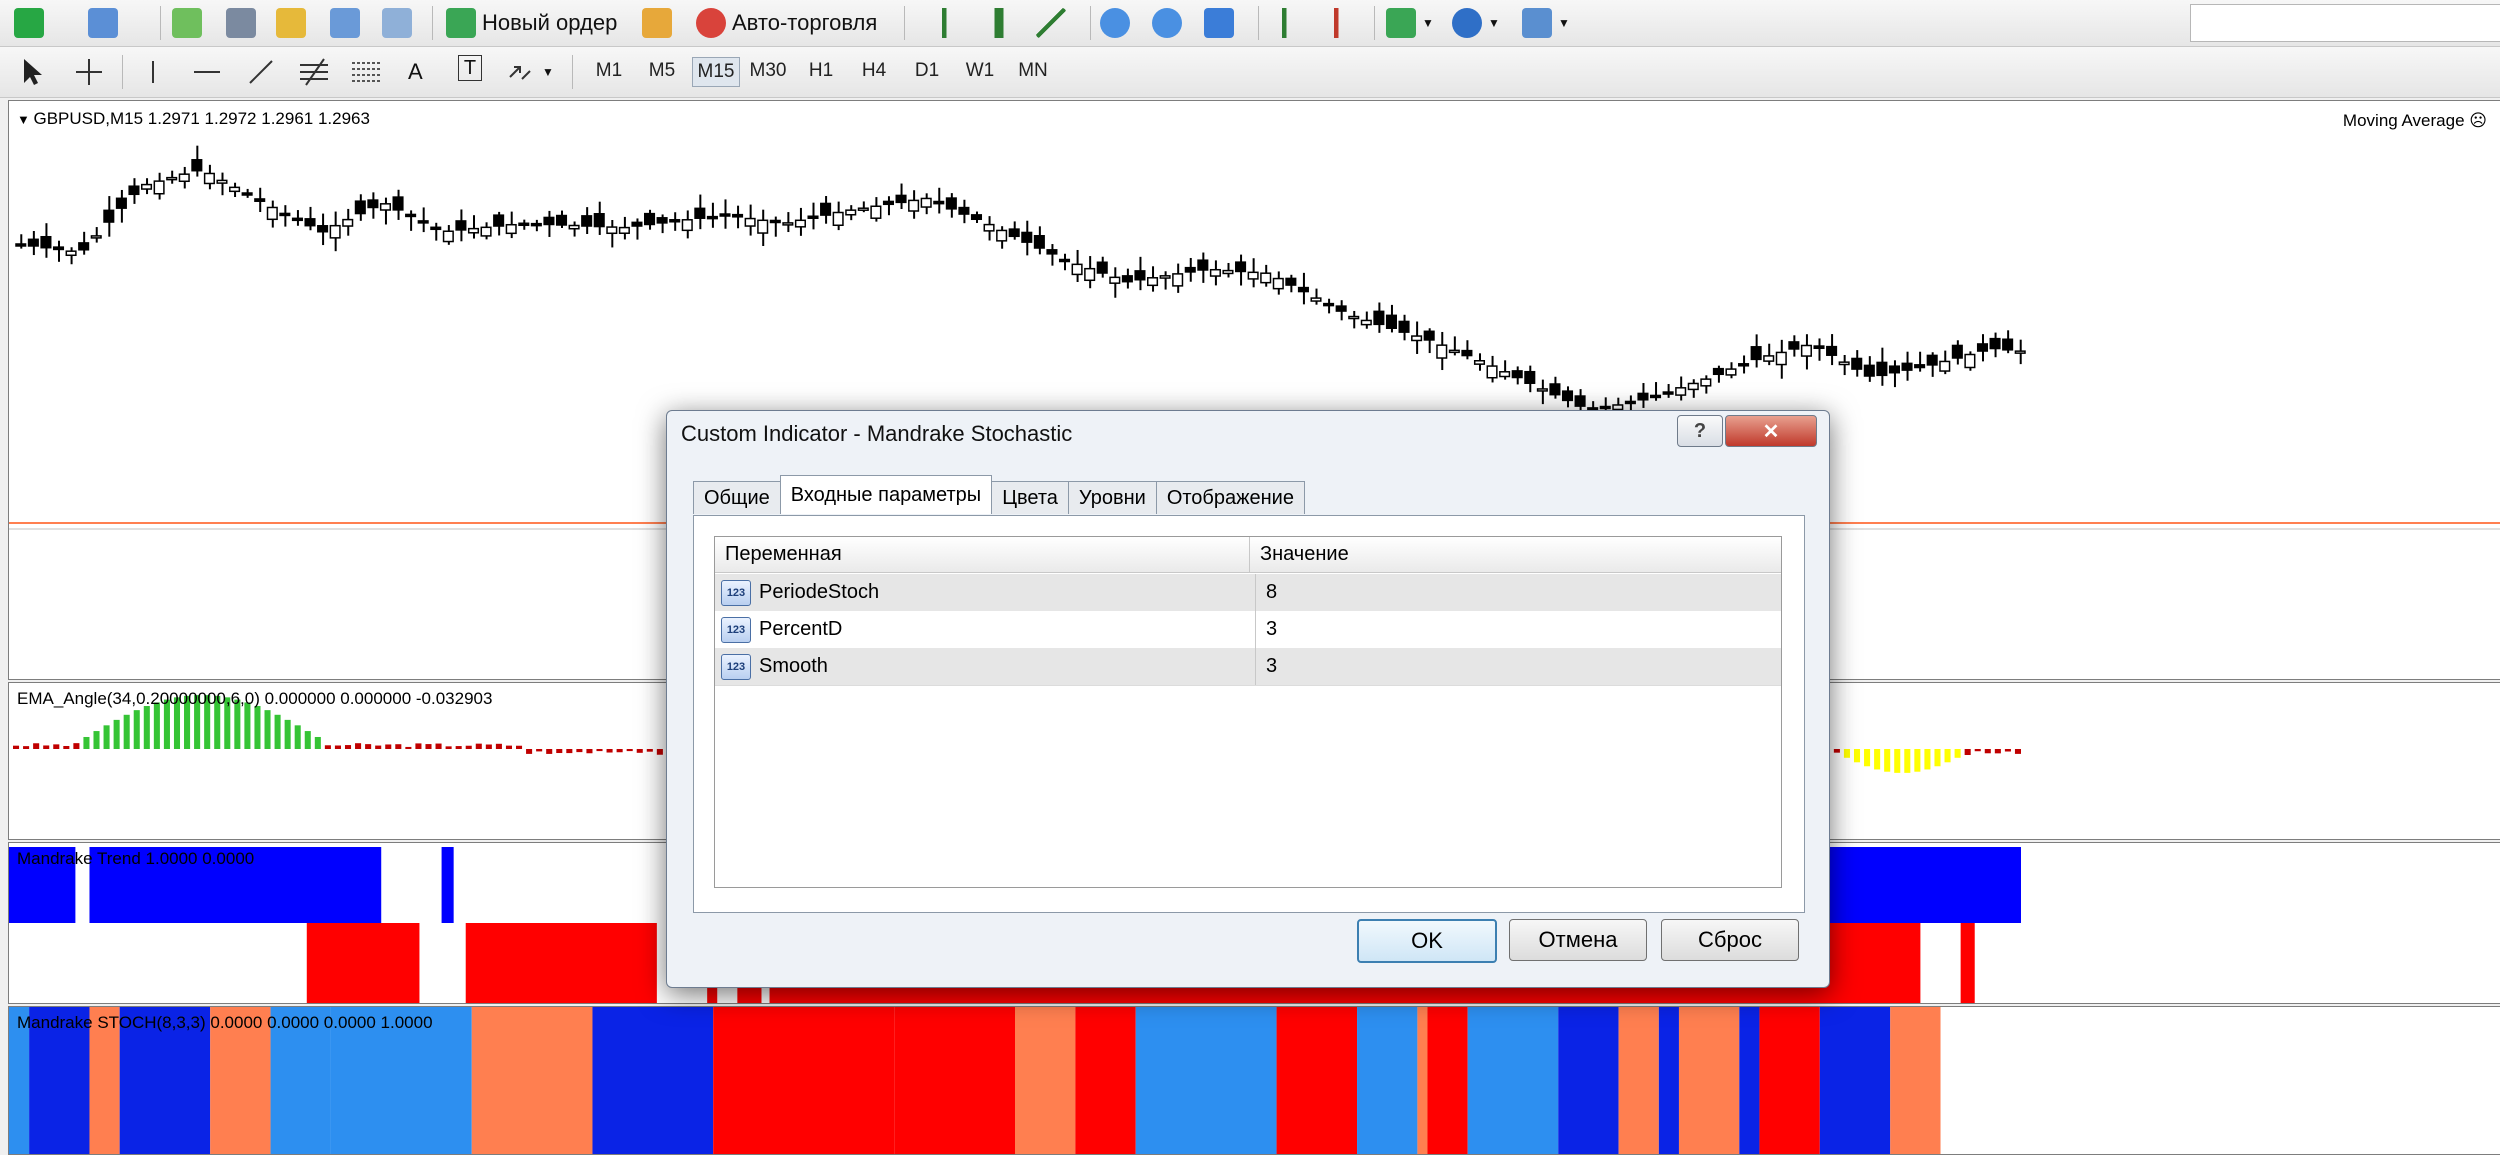 The image size is (2500, 1155). I want to click on chart-shift-icon, so click(1337, 23).